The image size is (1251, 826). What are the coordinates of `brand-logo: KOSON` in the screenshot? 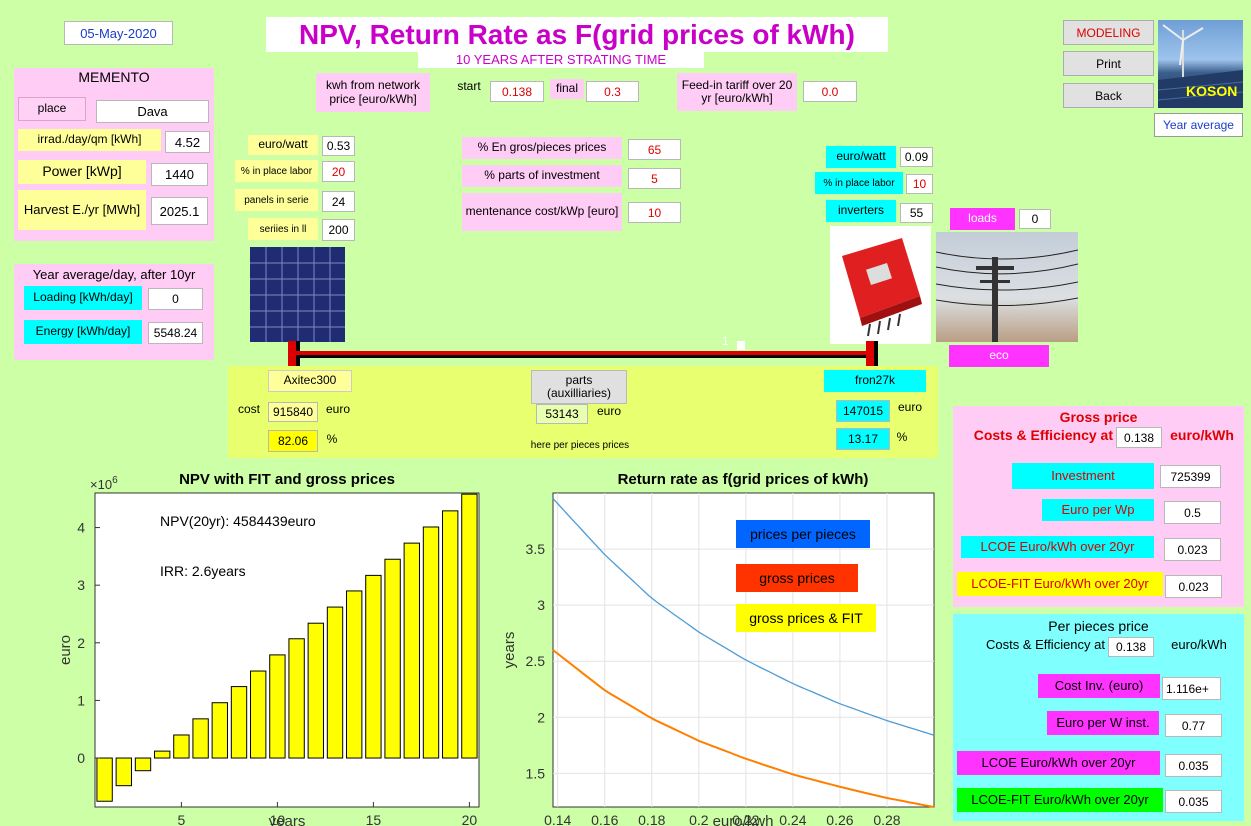 It's located at (1212, 91).